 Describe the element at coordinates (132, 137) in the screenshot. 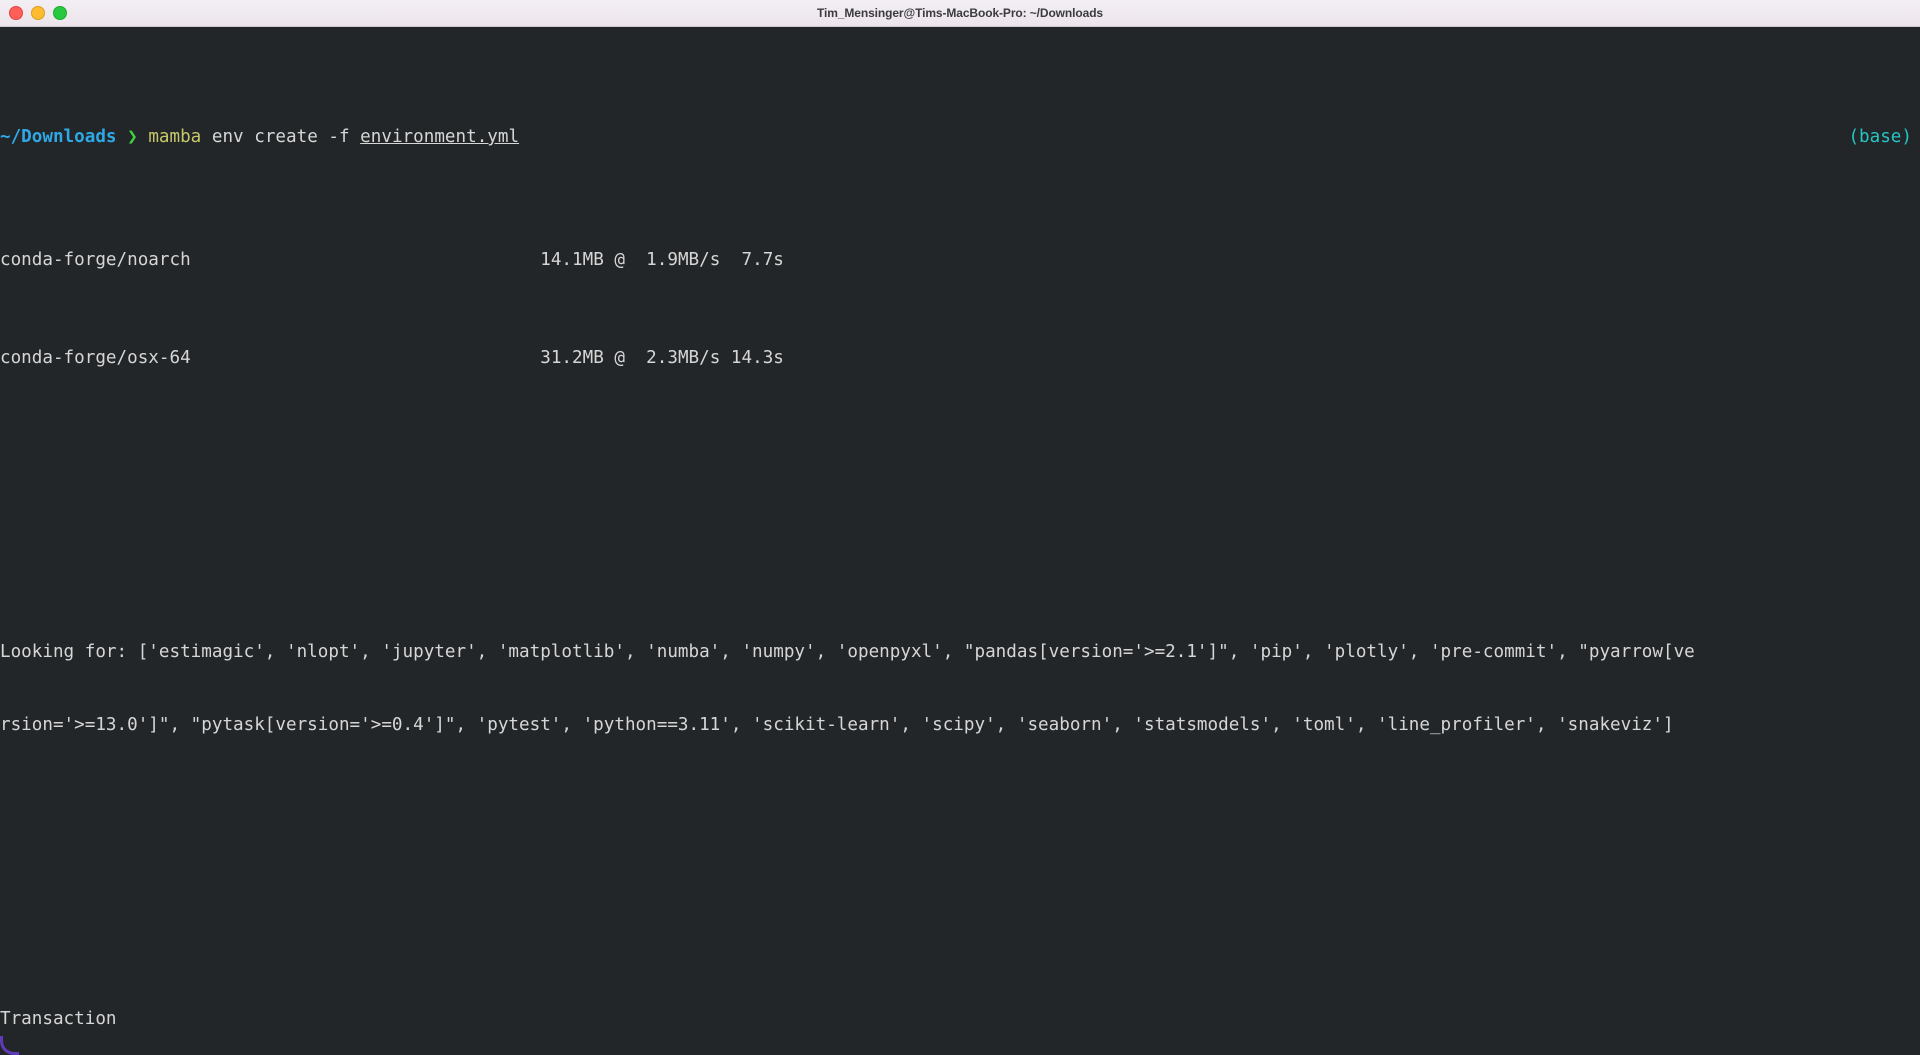

I see `prompt-arrow-icon: ❯` at that location.